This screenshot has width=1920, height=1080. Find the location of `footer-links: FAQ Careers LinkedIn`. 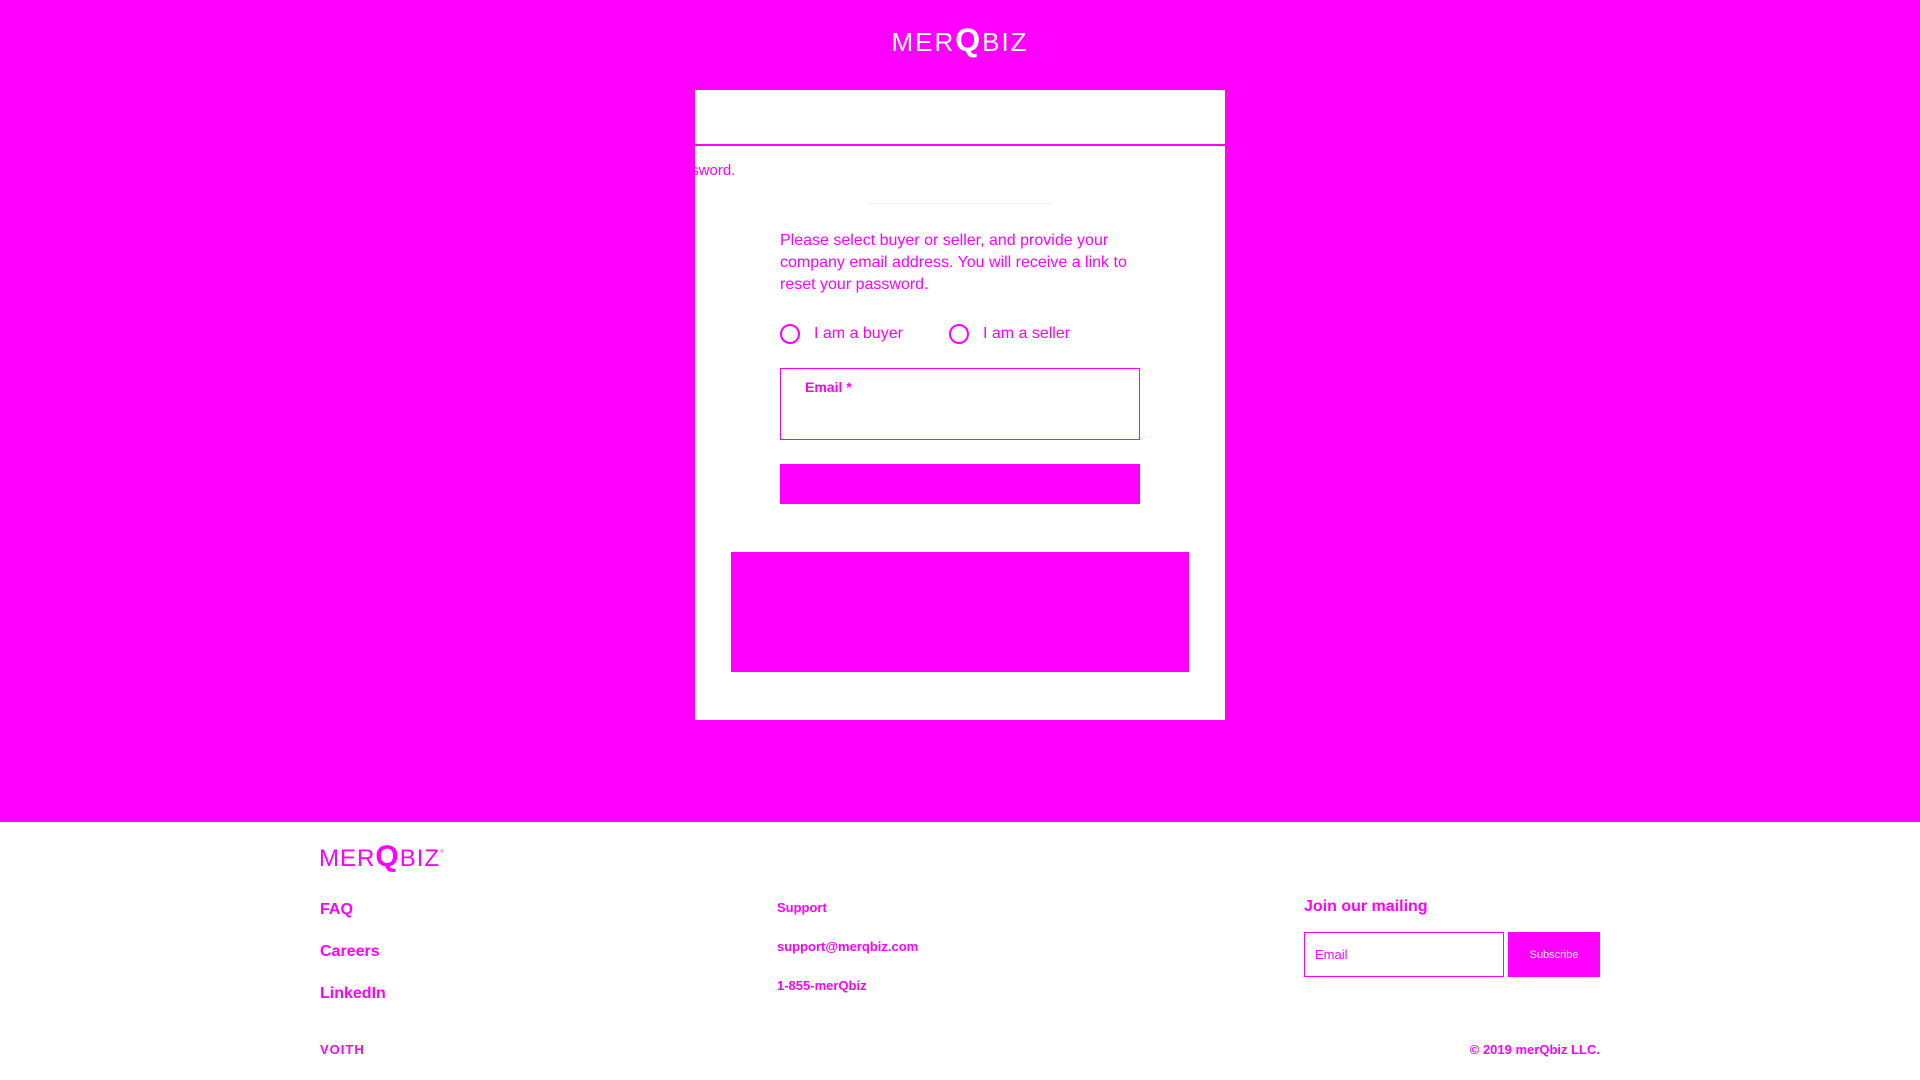

footer-links: FAQ Careers LinkedIn is located at coordinates (353, 961).